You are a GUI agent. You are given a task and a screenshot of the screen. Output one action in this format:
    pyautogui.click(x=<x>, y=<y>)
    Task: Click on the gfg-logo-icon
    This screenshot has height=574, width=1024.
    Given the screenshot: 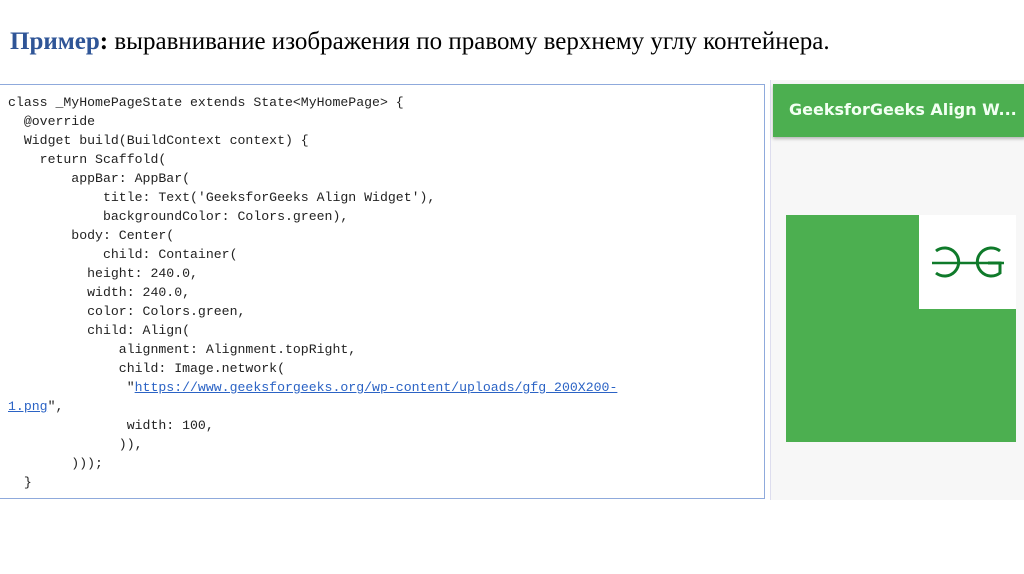 What is the action you would take?
    pyautogui.click(x=967, y=262)
    